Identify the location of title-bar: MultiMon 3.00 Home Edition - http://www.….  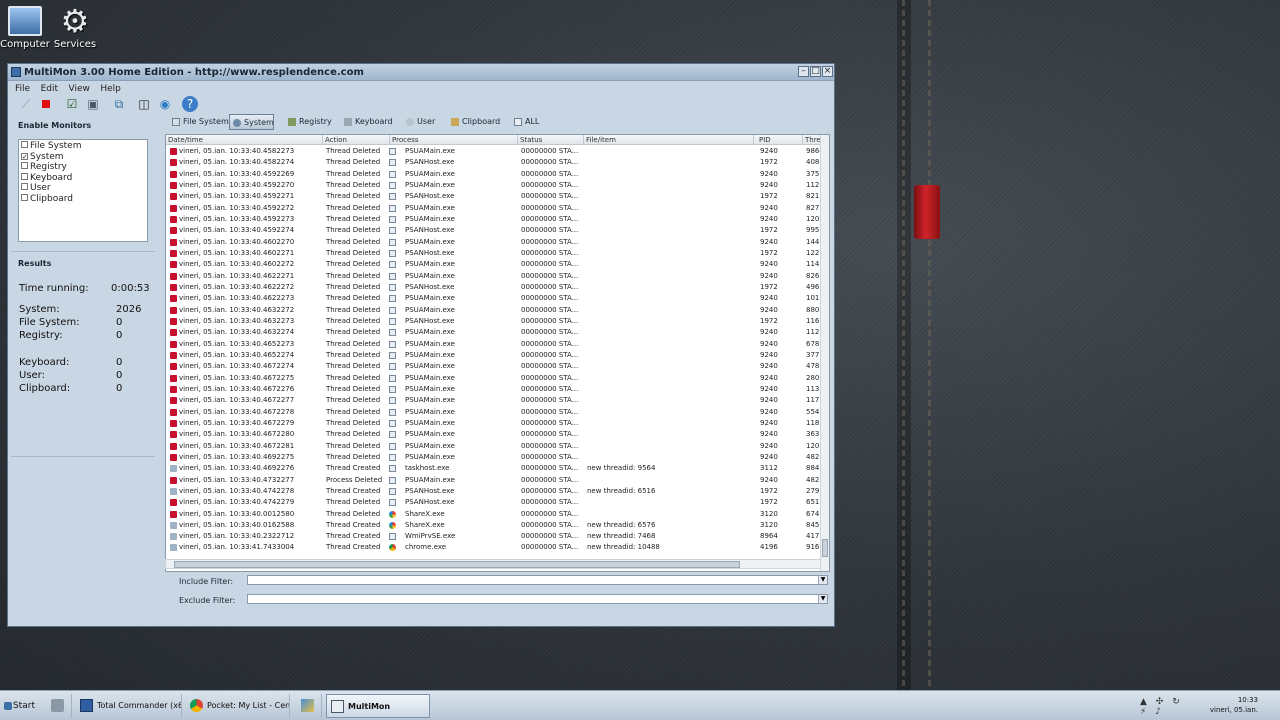
(421, 72).